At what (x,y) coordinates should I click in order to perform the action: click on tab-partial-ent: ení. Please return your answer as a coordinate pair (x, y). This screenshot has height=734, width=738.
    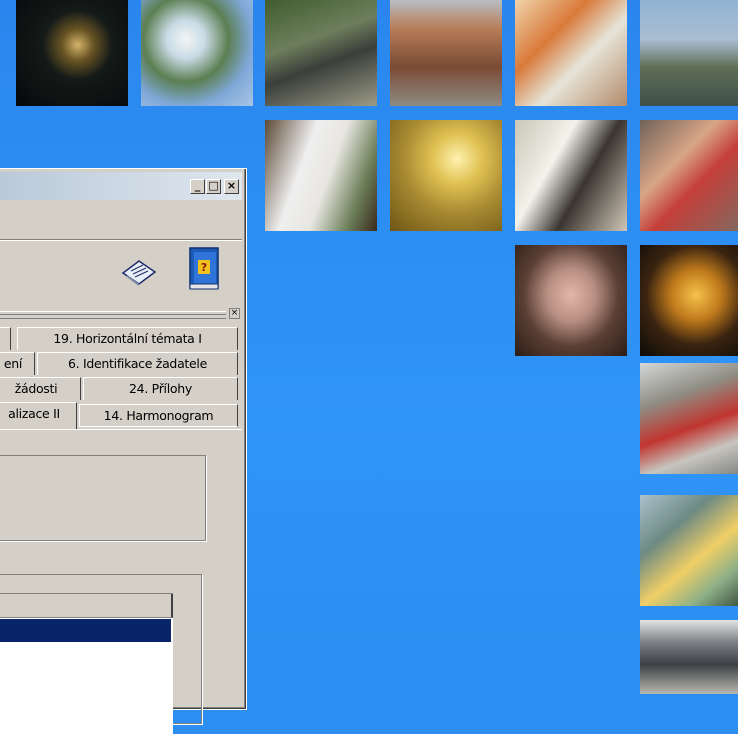
    Looking at the image, I should click on (17, 363).